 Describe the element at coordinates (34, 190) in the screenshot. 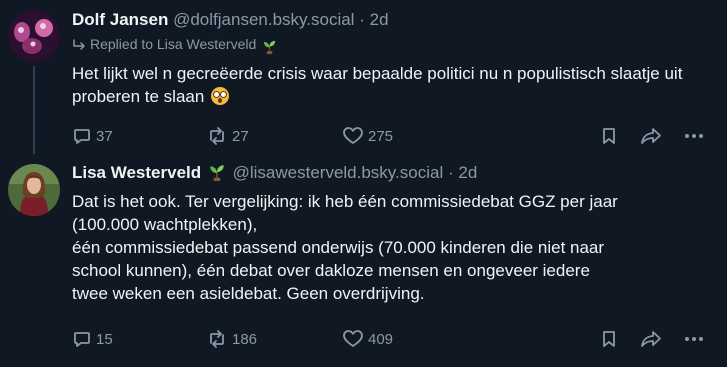

I see `avatar-lisa-westerveld` at that location.